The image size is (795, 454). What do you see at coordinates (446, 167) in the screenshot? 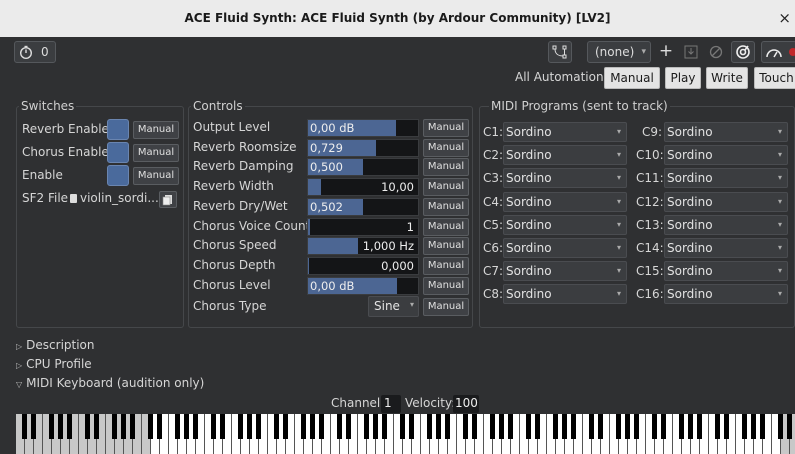
I see `reverb-damping-manual-button: Manual` at bounding box center [446, 167].